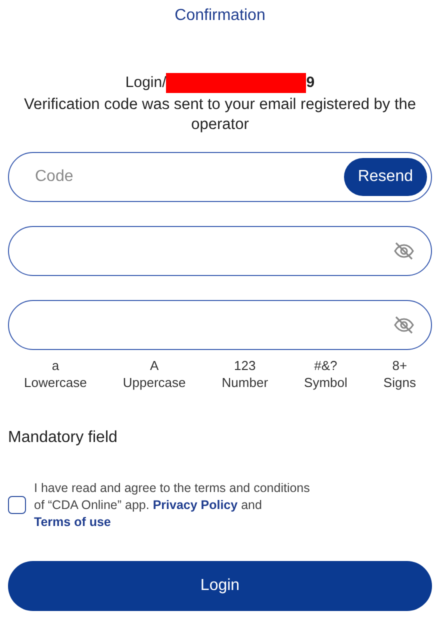 Image resolution: width=440 pixels, height=619 pixels. What do you see at coordinates (219, 115) in the screenshot?
I see `verification-message: Verification code was sent to your email registered by the operator` at bounding box center [219, 115].